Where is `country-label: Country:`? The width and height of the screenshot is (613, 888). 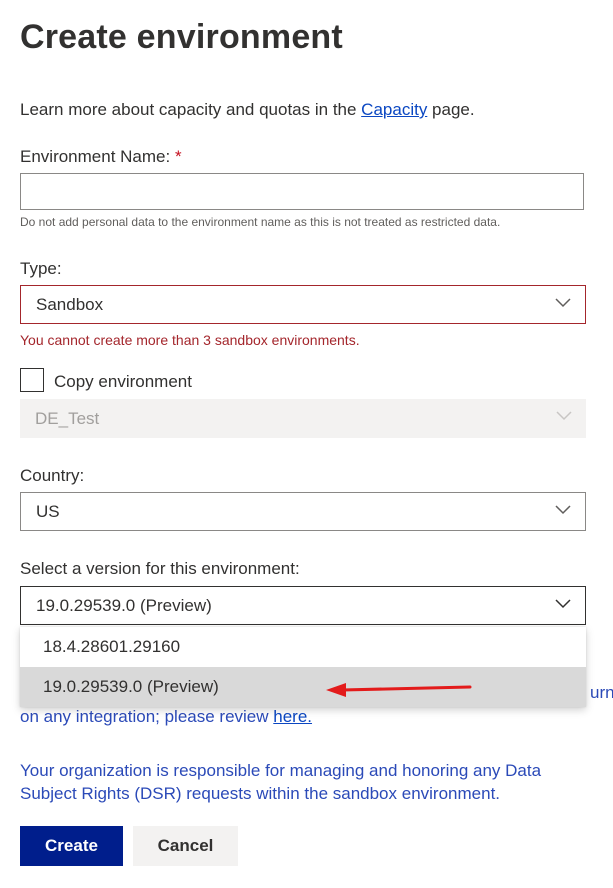
country-label: Country: is located at coordinates (52, 475).